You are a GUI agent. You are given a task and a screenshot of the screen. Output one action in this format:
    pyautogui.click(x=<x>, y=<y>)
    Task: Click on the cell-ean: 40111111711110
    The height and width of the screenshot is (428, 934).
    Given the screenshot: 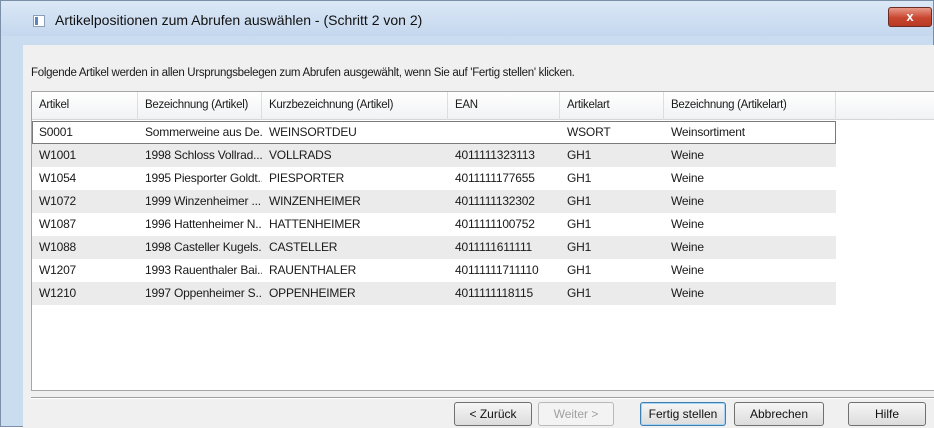 What is the action you would take?
    pyautogui.click(x=497, y=270)
    